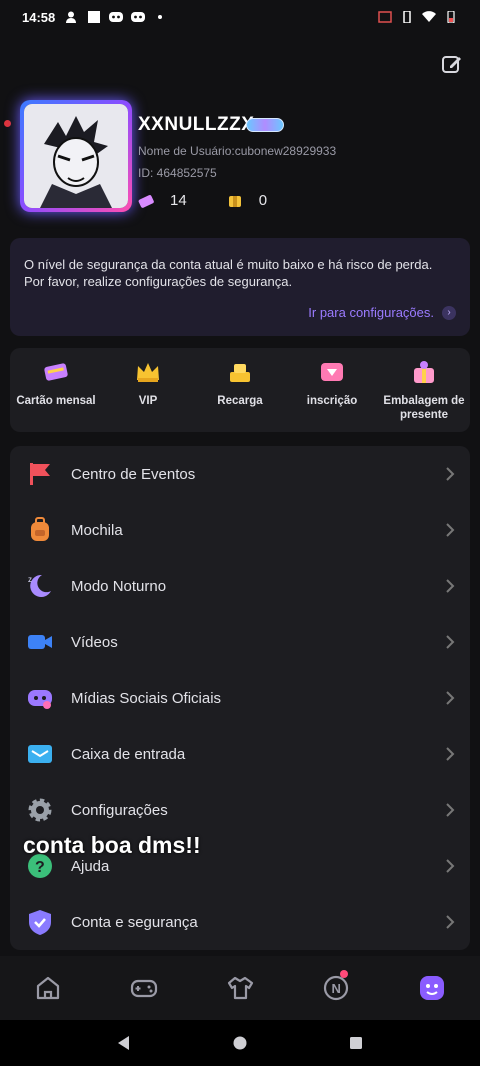  I want to click on menu-item-label: Mídias Sociais Oficiais, so click(146, 698).